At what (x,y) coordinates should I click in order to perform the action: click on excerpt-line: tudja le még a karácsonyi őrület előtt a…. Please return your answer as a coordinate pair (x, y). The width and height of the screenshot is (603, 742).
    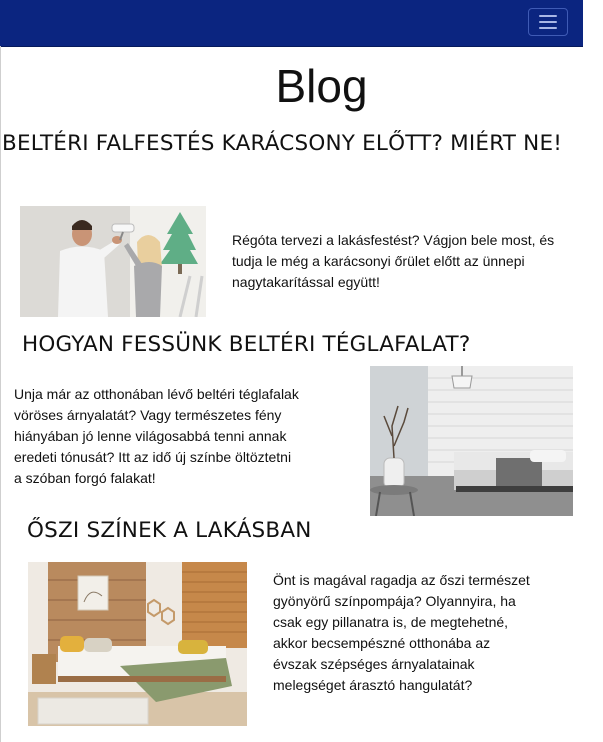
    Looking at the image, I should click on (378, 261).